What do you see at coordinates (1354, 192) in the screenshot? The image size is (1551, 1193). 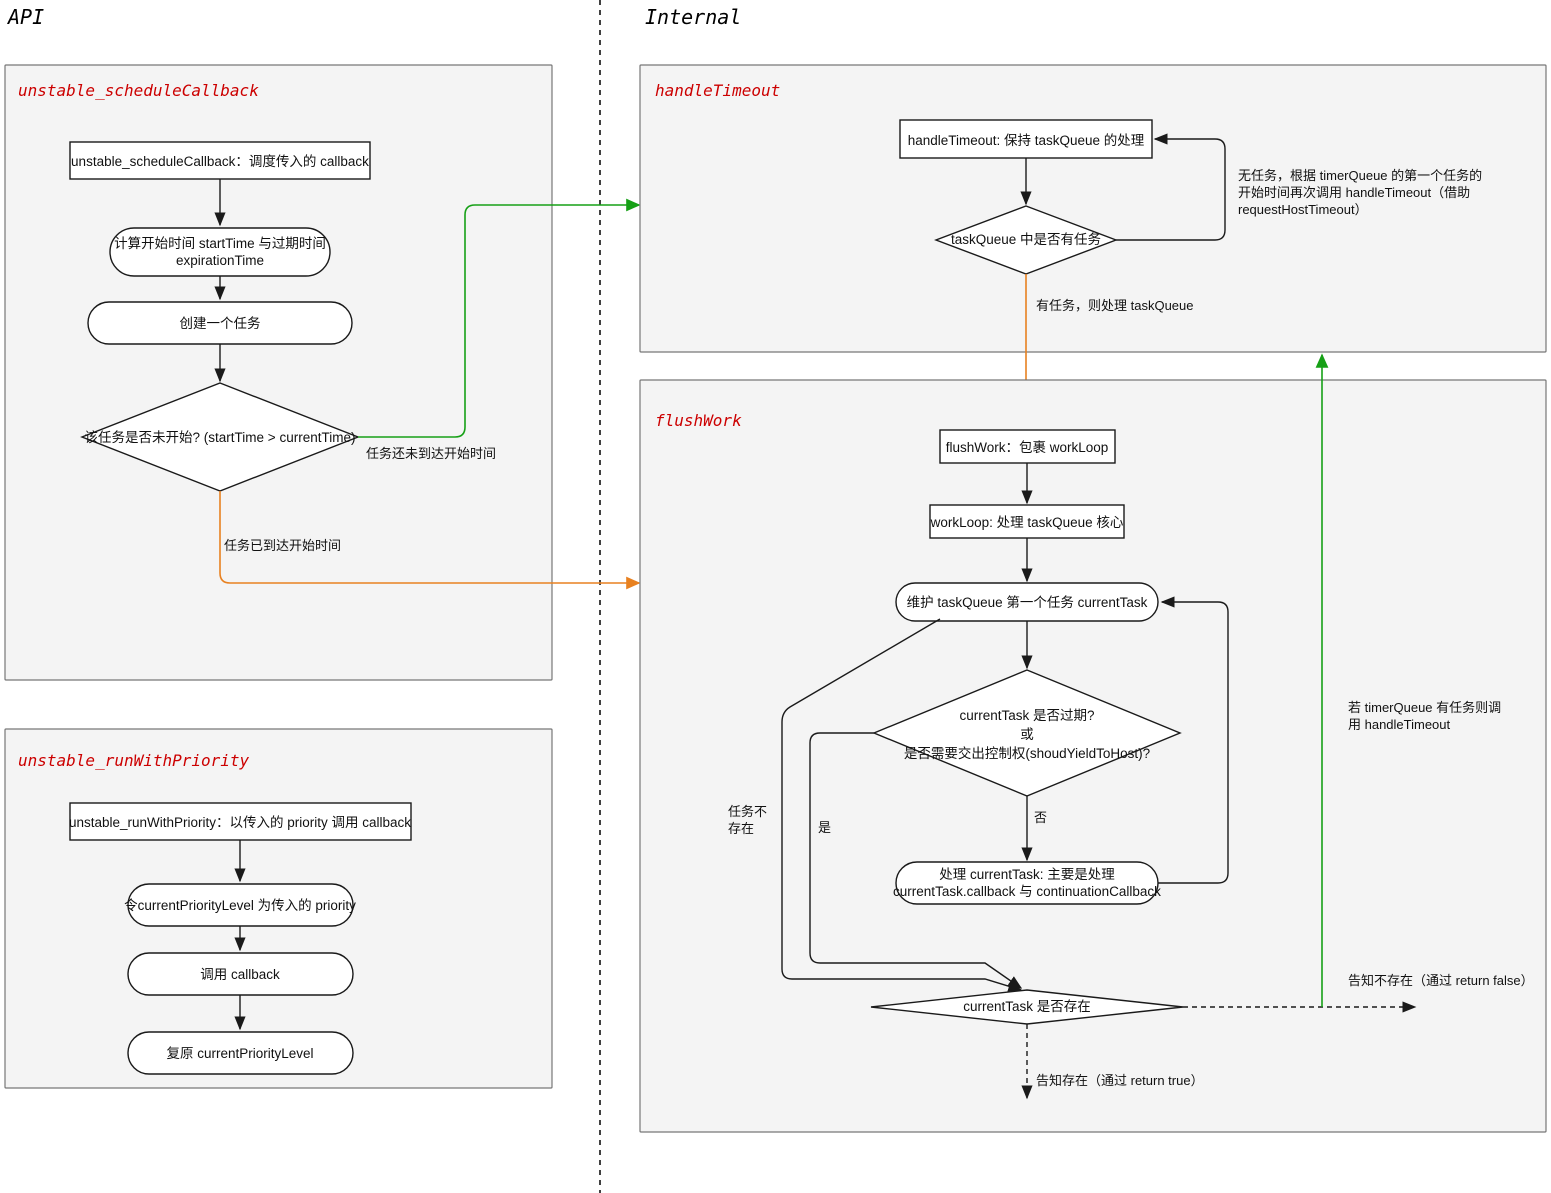 I see `edge-label-no-task-line2: 开始时间再次调用 handleTimeout（借助` at bounding box center [1354, 192].